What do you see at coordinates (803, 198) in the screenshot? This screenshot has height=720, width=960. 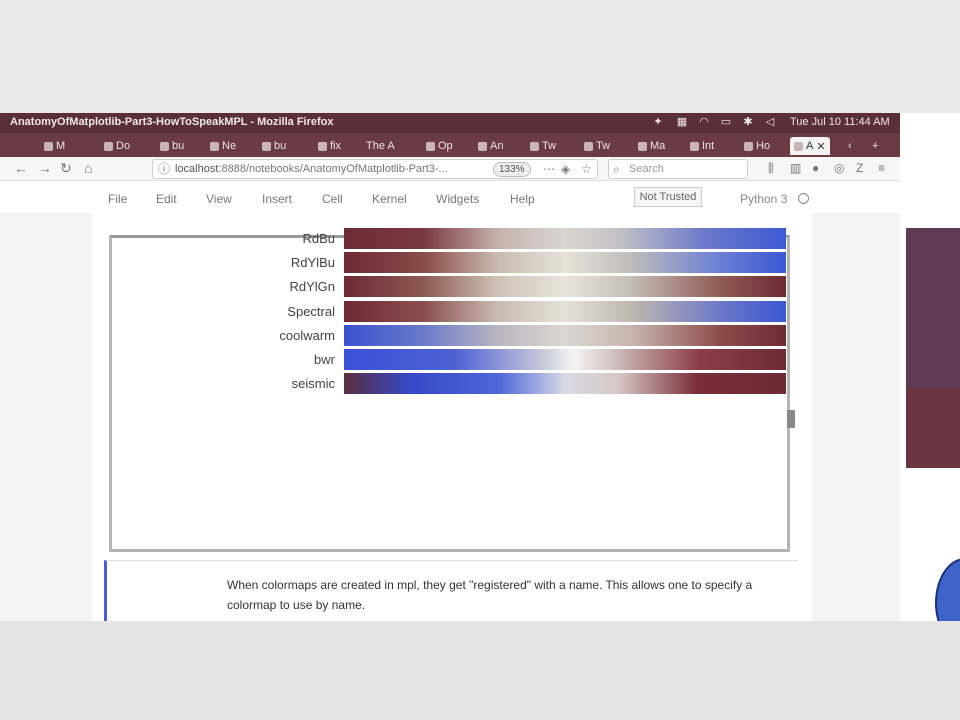 I see `kernel-status-icon` at bounding box center [803, 198].